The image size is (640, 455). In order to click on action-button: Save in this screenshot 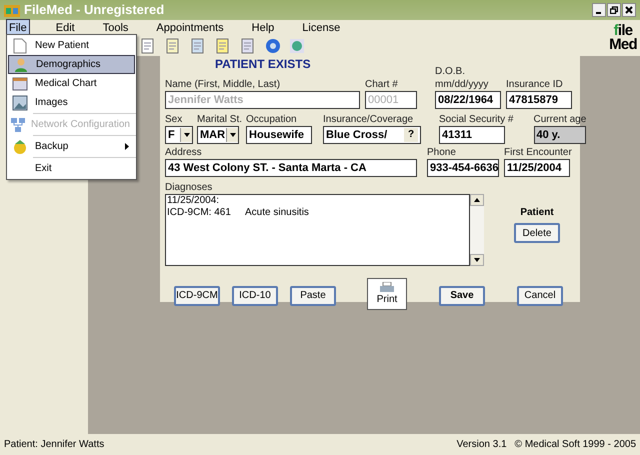, I will do `click(462, 296)`.